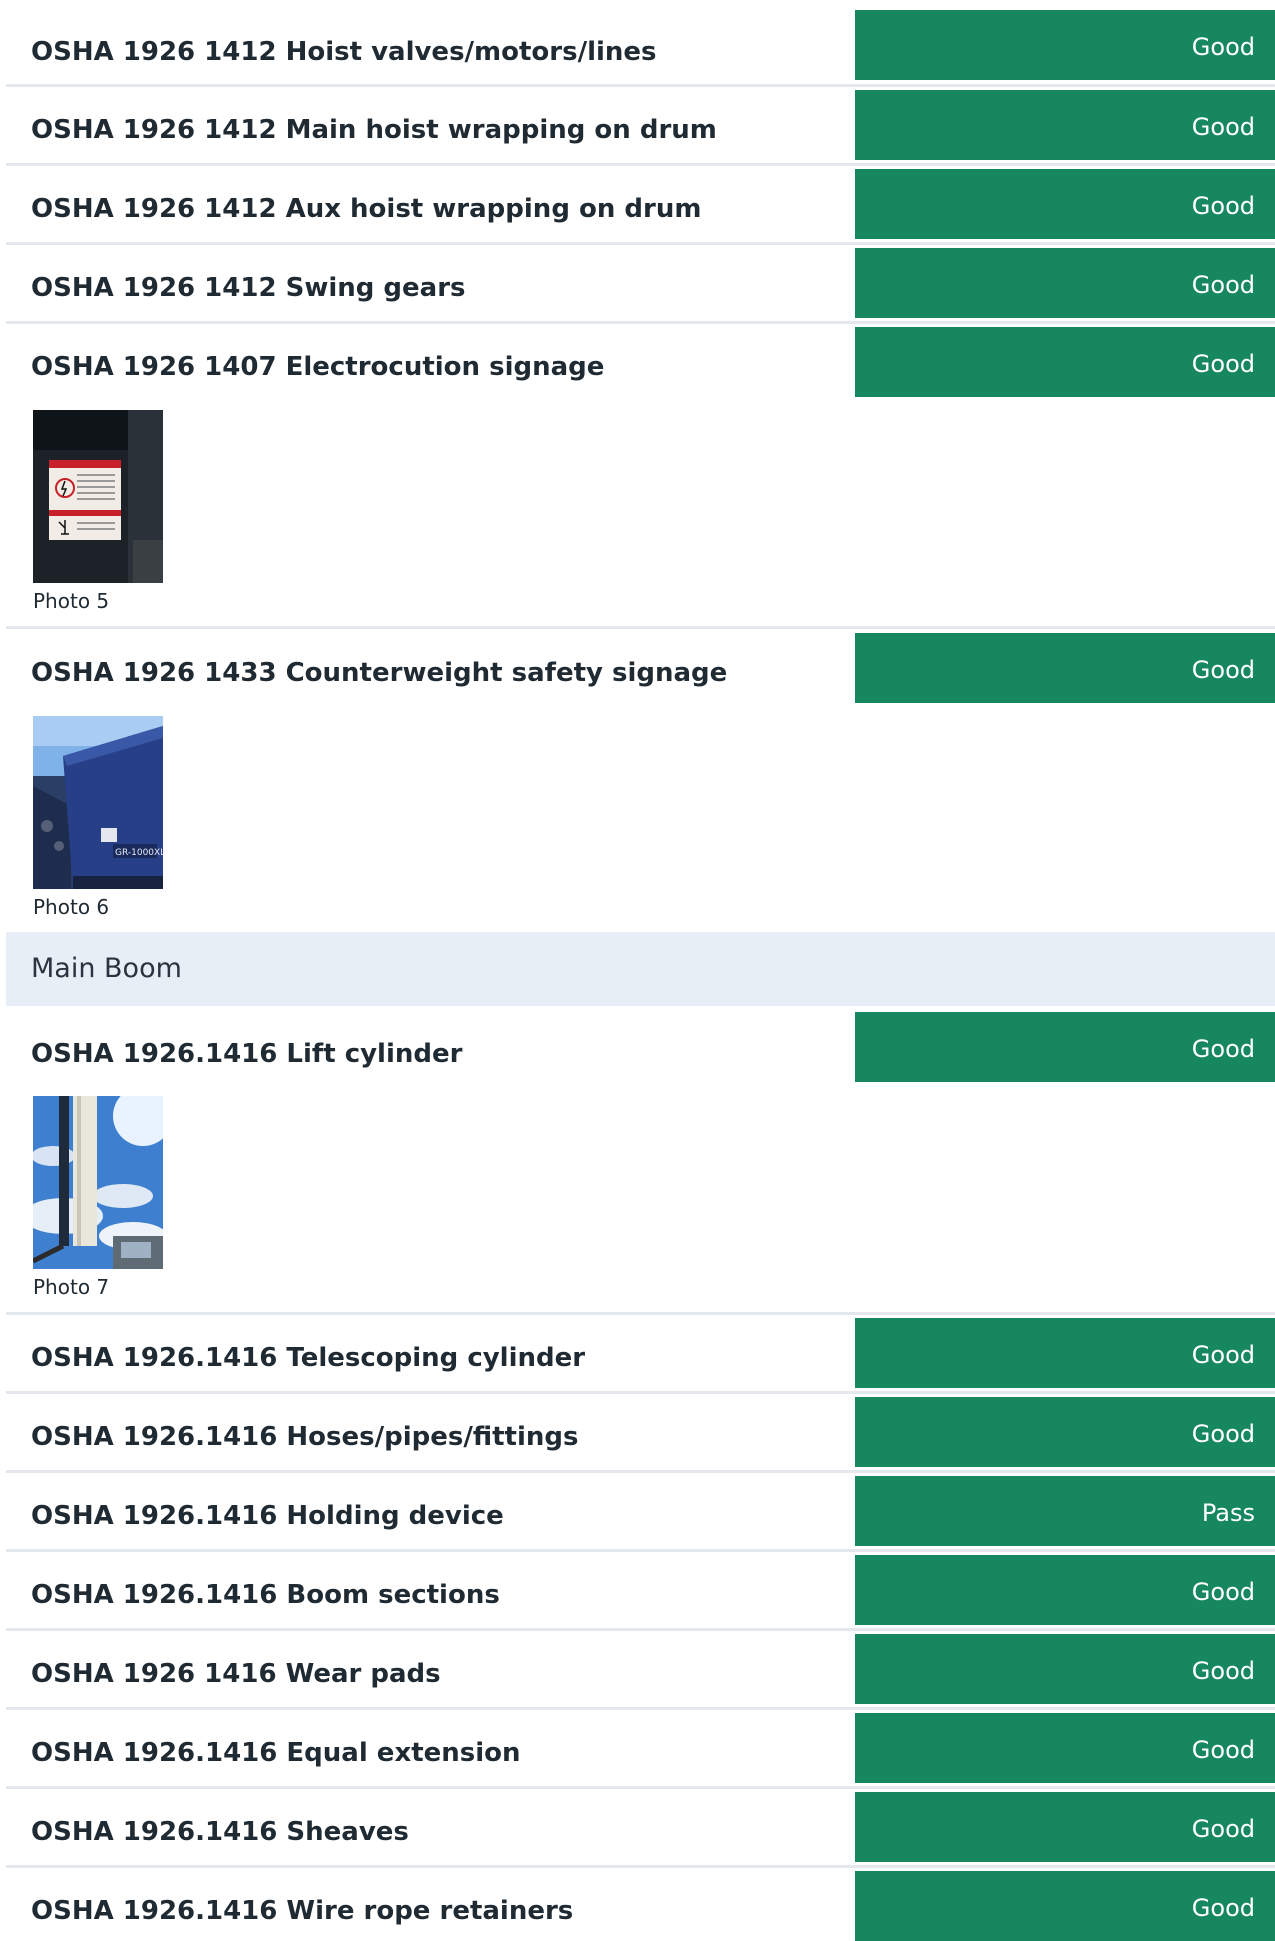 Image resolution: width=1275 pixels, height=1941 pixels. Describe the element at coordinates (318, 367) in the screenshot. I see `item-label: OSHA 1926 1407 Electrocution signage` at that location.